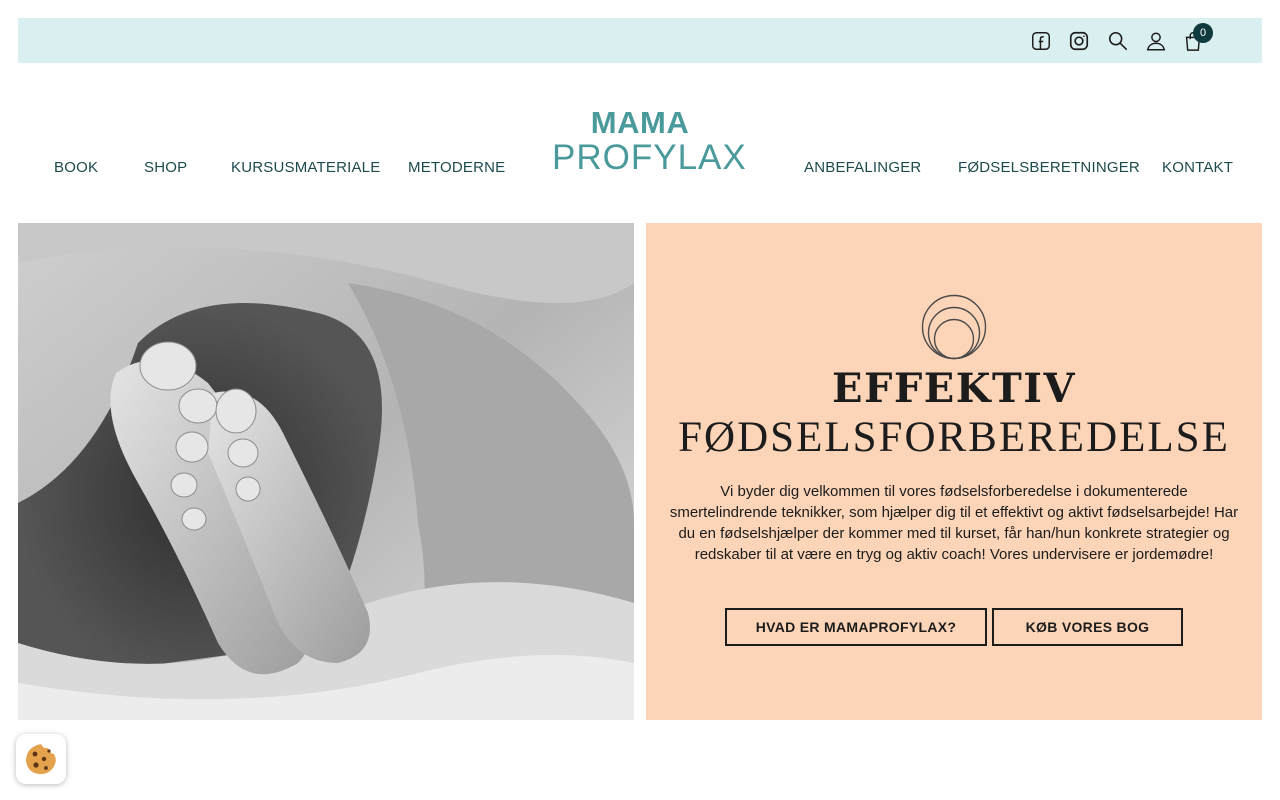 This screenshot has width=1280, height=800. I want to click on buy-book-button: KØB VORES BOG, so click(1087, 627).